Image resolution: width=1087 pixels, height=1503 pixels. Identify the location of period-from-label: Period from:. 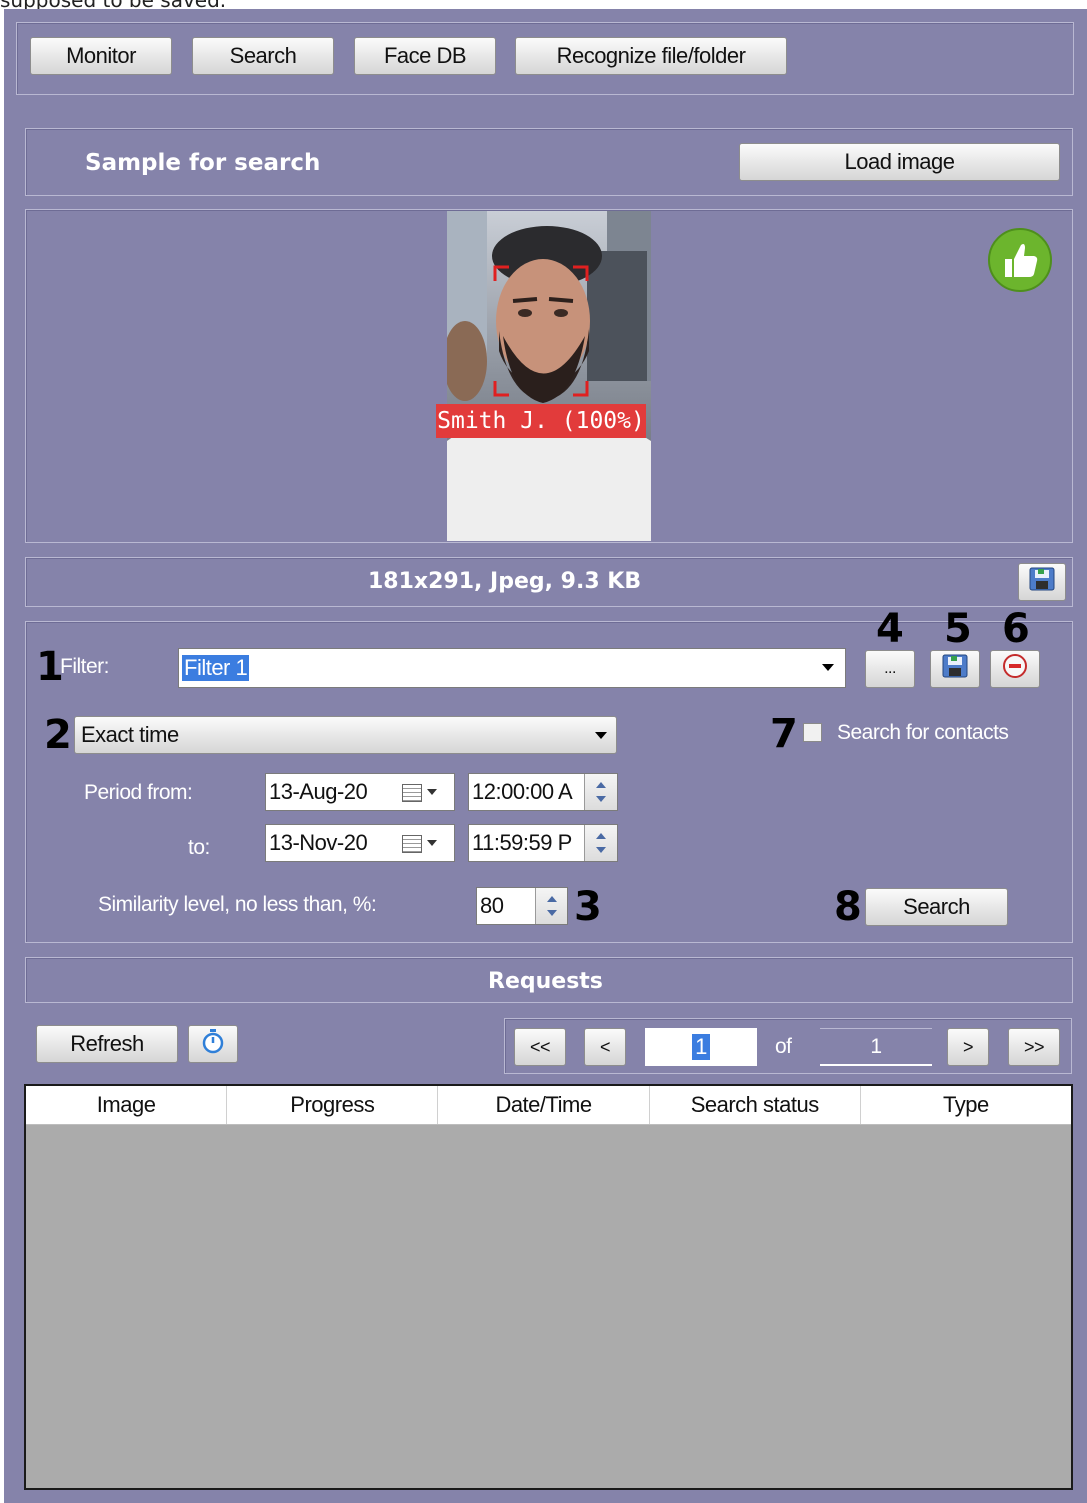
(138, 792).